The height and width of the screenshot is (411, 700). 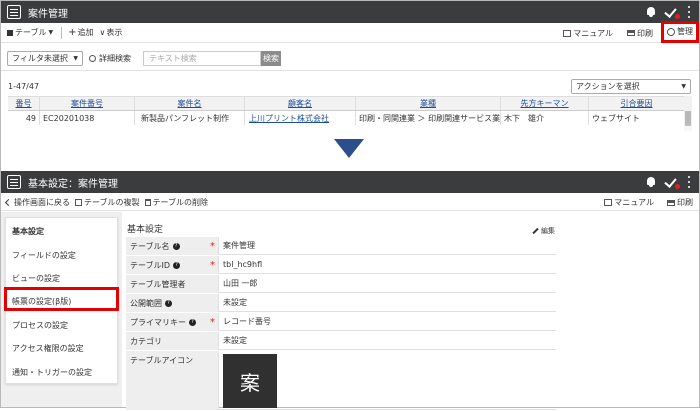 What do you see at coordinates (387, 284) in the screenshot?
I see `field-value: 山田 一郎` at bounding box center [387, 284].